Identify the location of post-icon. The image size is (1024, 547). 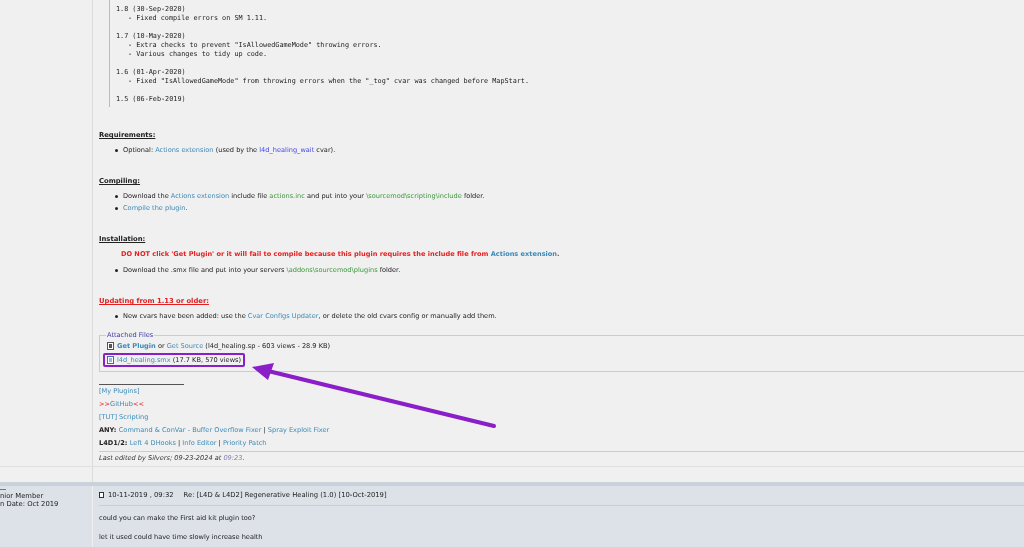
(101, 495).